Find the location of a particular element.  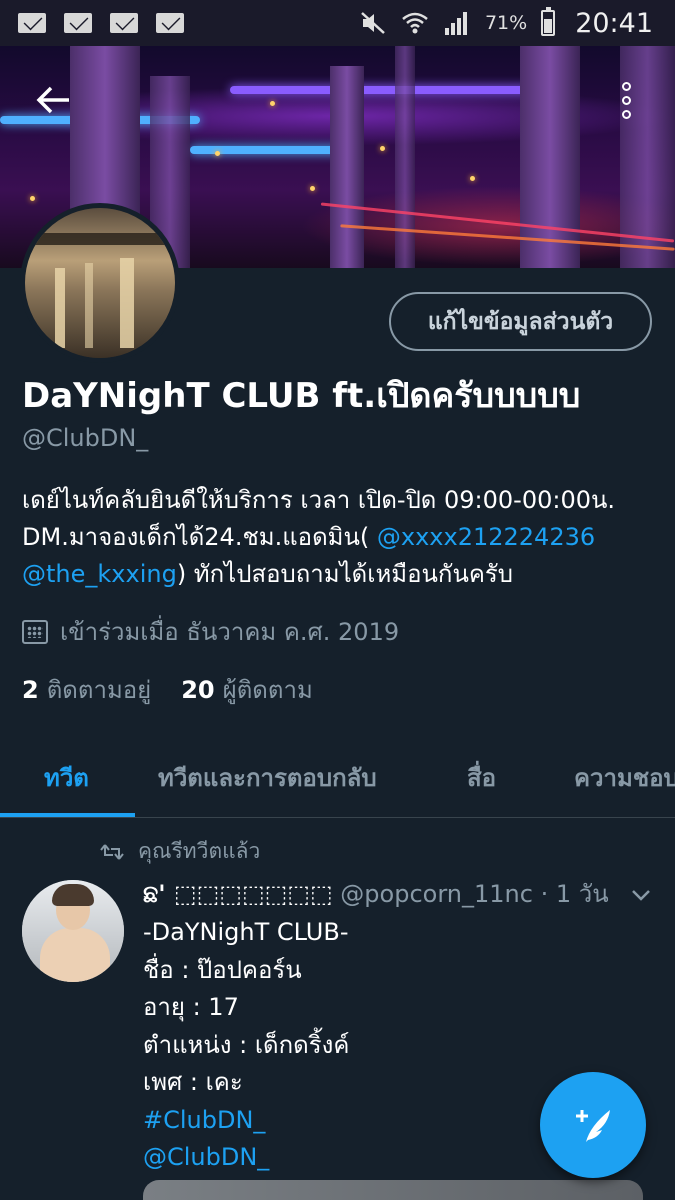

tweet-time: · 1 วัน is located at coordinates (574, 894).